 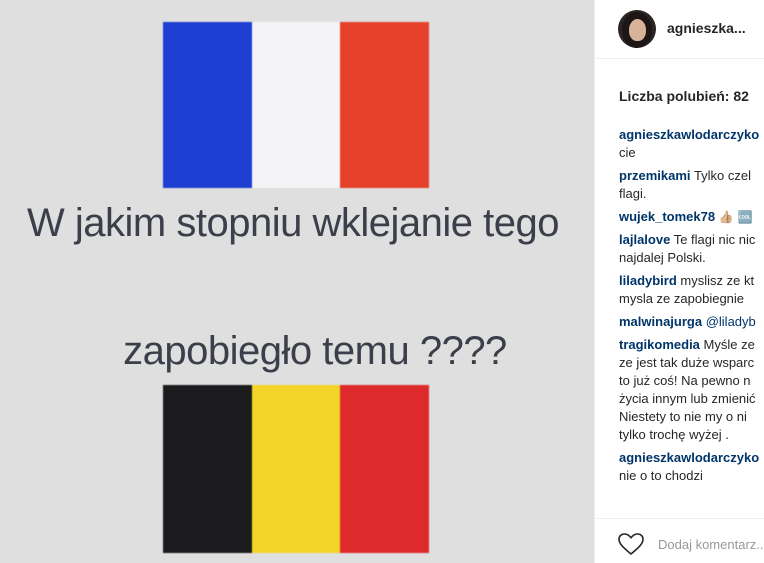 I want to click on likes-count: Liczba polubień: 82, so click(x=684, y=96).